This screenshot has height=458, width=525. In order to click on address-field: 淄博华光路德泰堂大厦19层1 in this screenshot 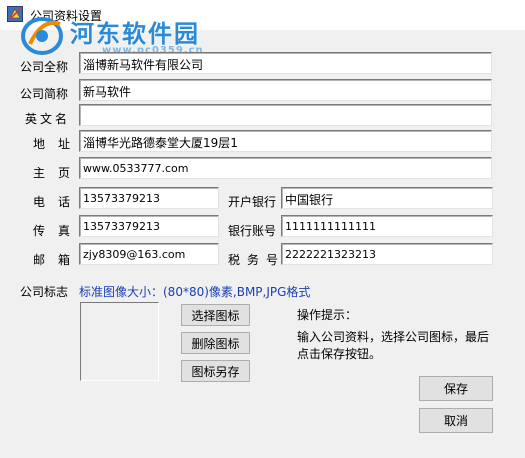, I will do `click(285, 141)`.